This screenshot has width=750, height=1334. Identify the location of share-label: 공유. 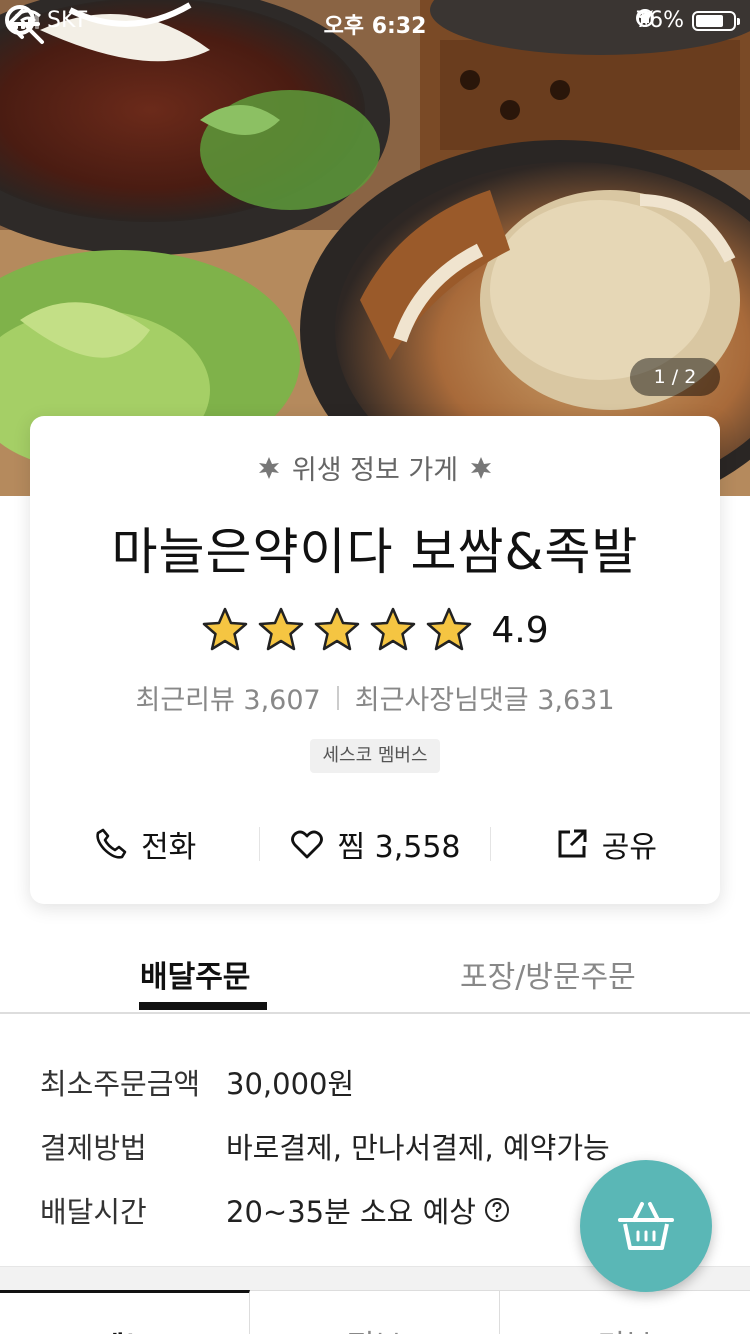
(629, 847).